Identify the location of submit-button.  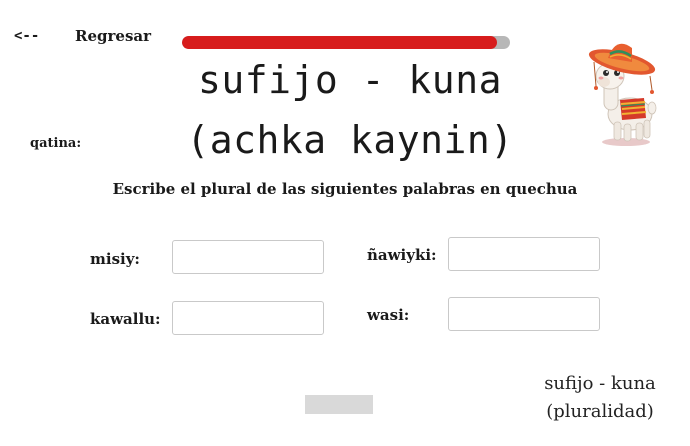
(339, 404).